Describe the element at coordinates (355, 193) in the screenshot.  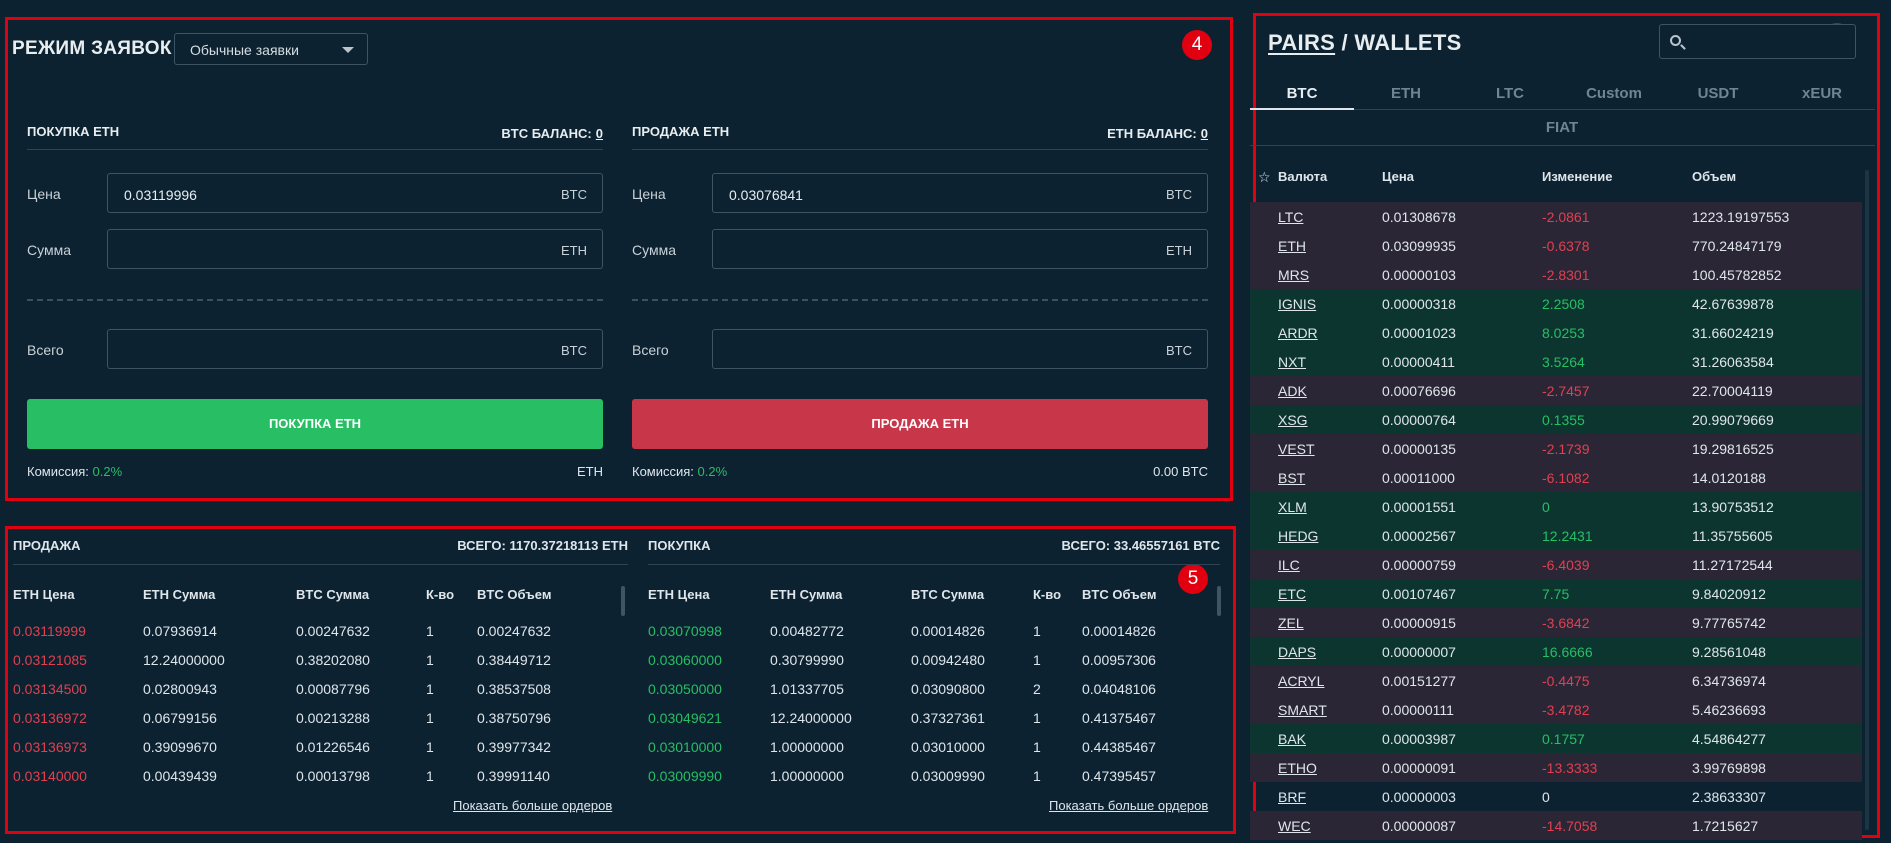
I see `buy-price-input: 0.03119996 BTC` at that location.